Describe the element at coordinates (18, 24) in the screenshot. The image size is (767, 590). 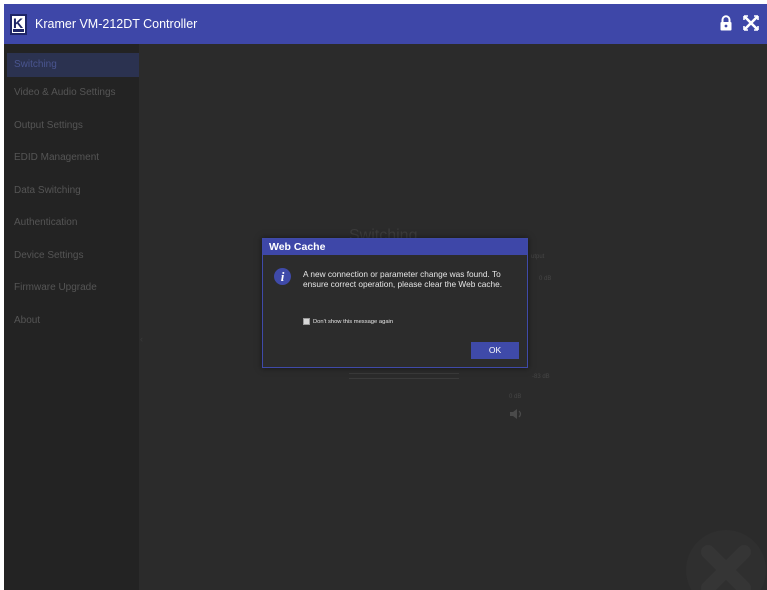
I see `kramer-logo: K` at that location.